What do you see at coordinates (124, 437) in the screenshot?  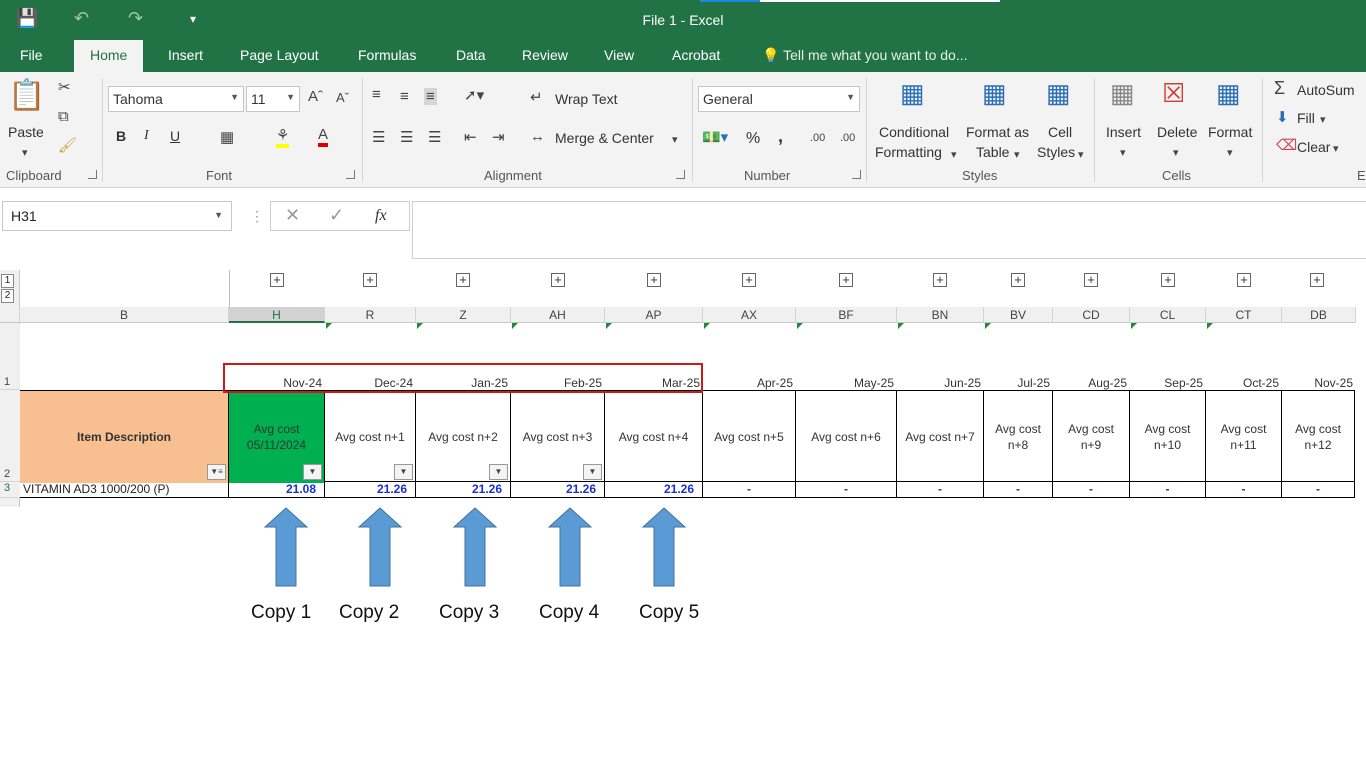 I see `item-description-header: Item Description ▼≡` at bounding box center [124, 437].